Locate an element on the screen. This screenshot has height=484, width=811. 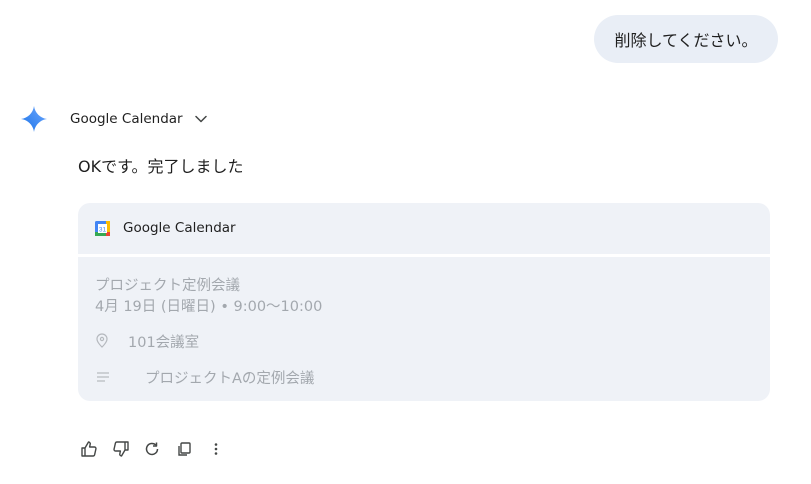
thumbs-down-button is located at coordinates (121, 449).